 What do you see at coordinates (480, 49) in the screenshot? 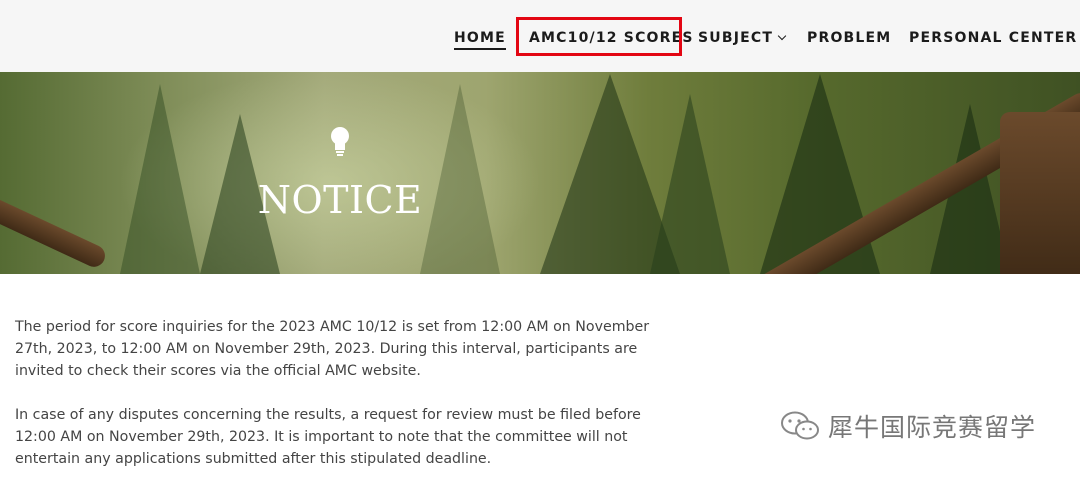
I see `active-underline` at bounding box center [480, 49].